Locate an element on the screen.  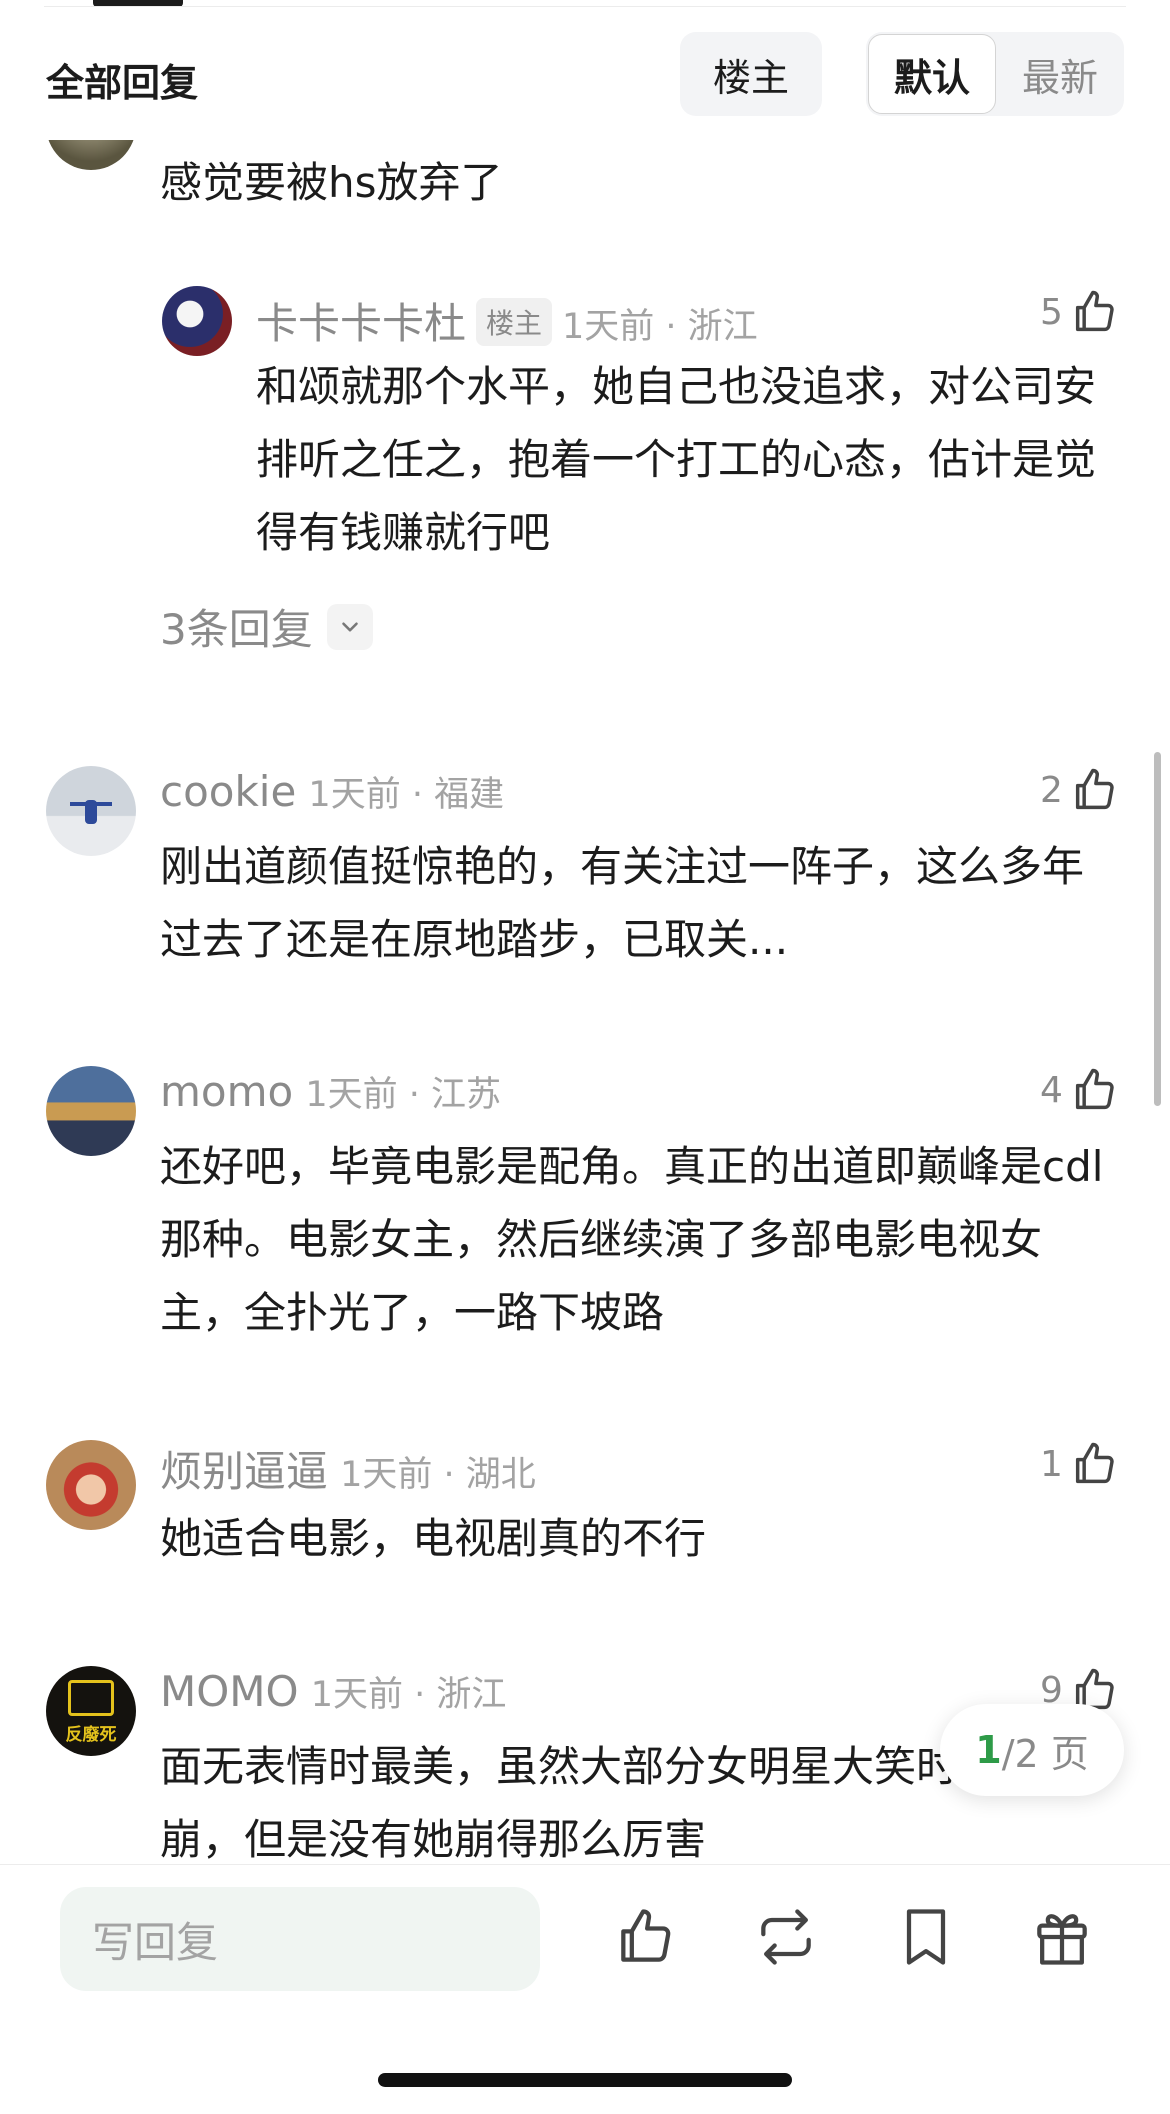
expand-replies-button: 3条回复 is located at coordinates (266, 626).